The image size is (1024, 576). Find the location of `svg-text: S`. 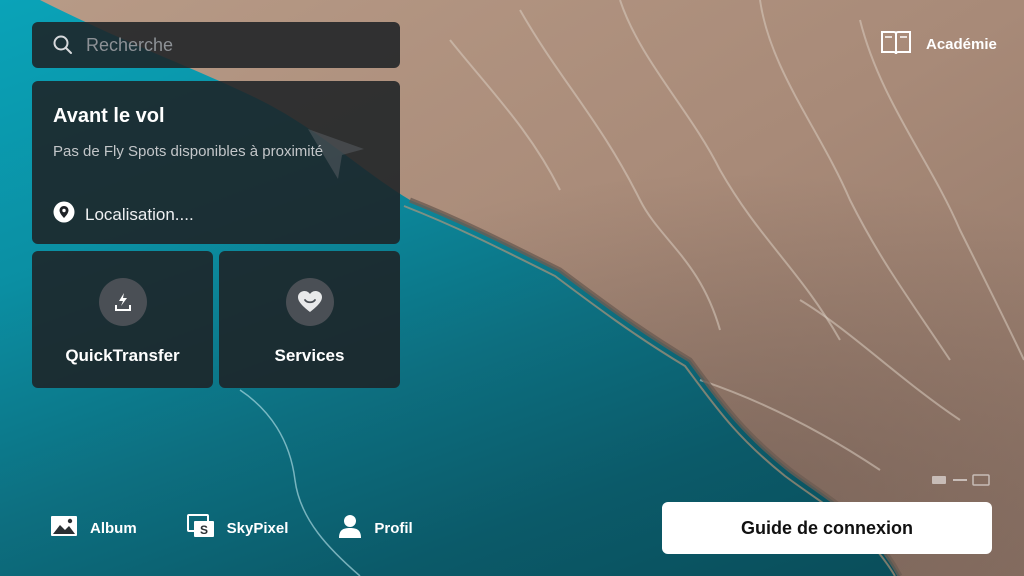

svg-text: S is located at coordinates (204, 530).